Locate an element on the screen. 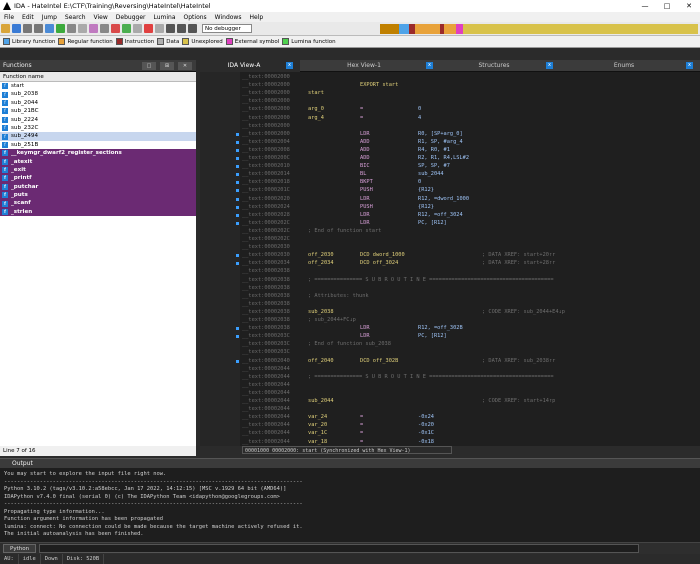  disasm-line: __text:00002044 var_18 = -0x18 is located at coordinates (470, 443).